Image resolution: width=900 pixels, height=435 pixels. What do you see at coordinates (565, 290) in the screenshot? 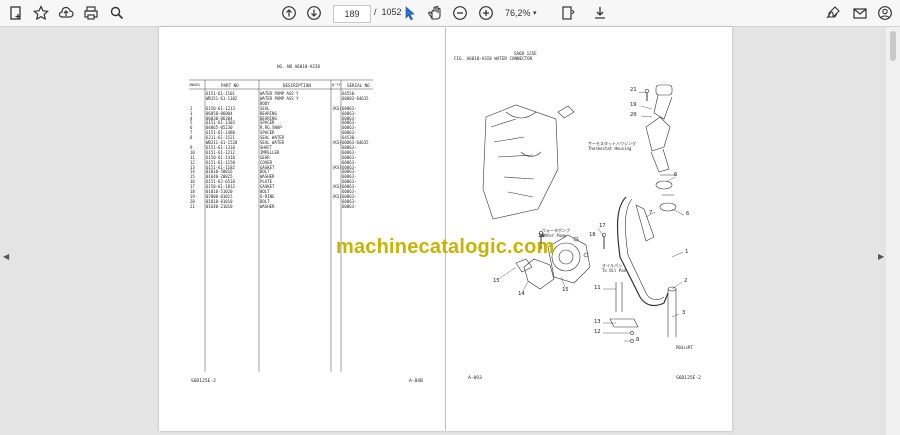
I see `callout-15b: 15` at bounding box center [565, 290].